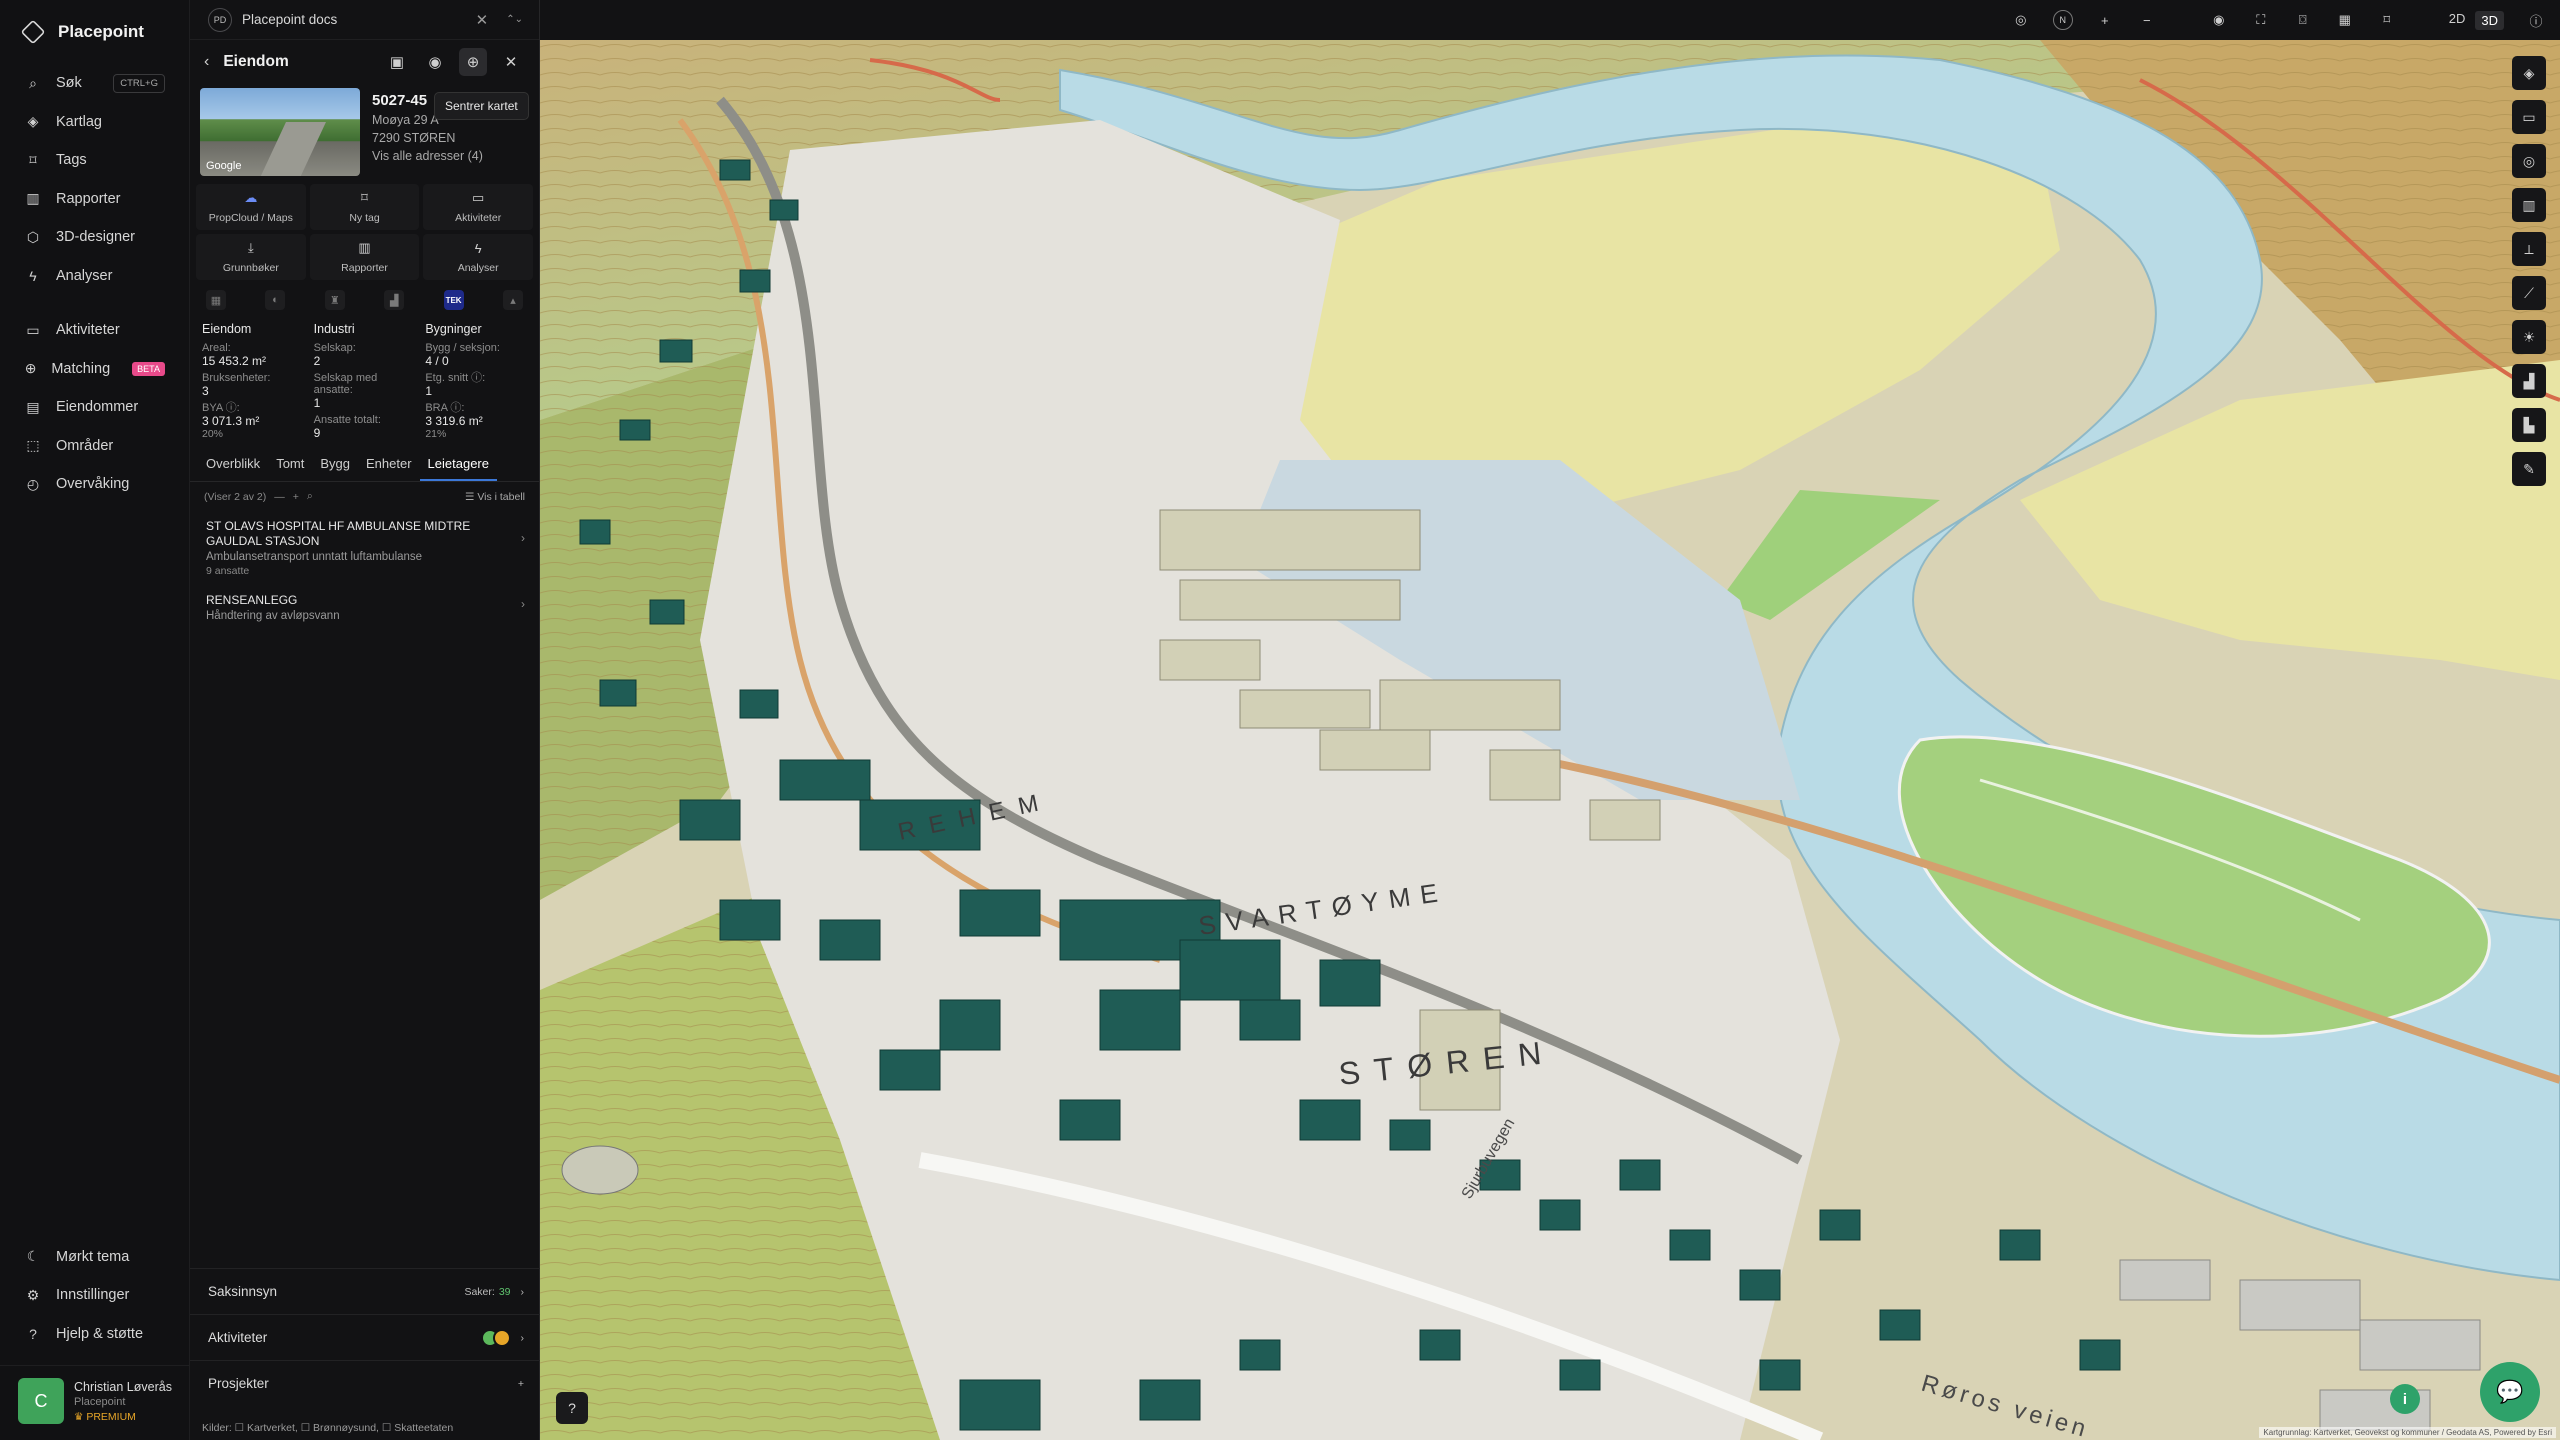  Describe the element at coordinates (521, 1384) in the screenshot. I see `add-project: +` at that location.